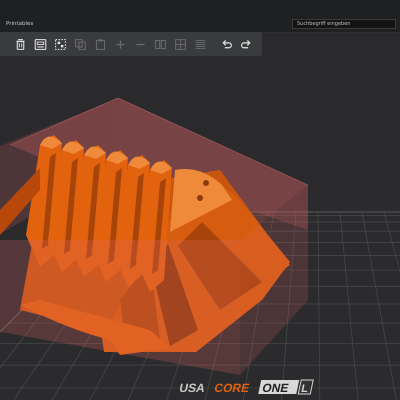  I want to click on search-input, so click(344, 24).